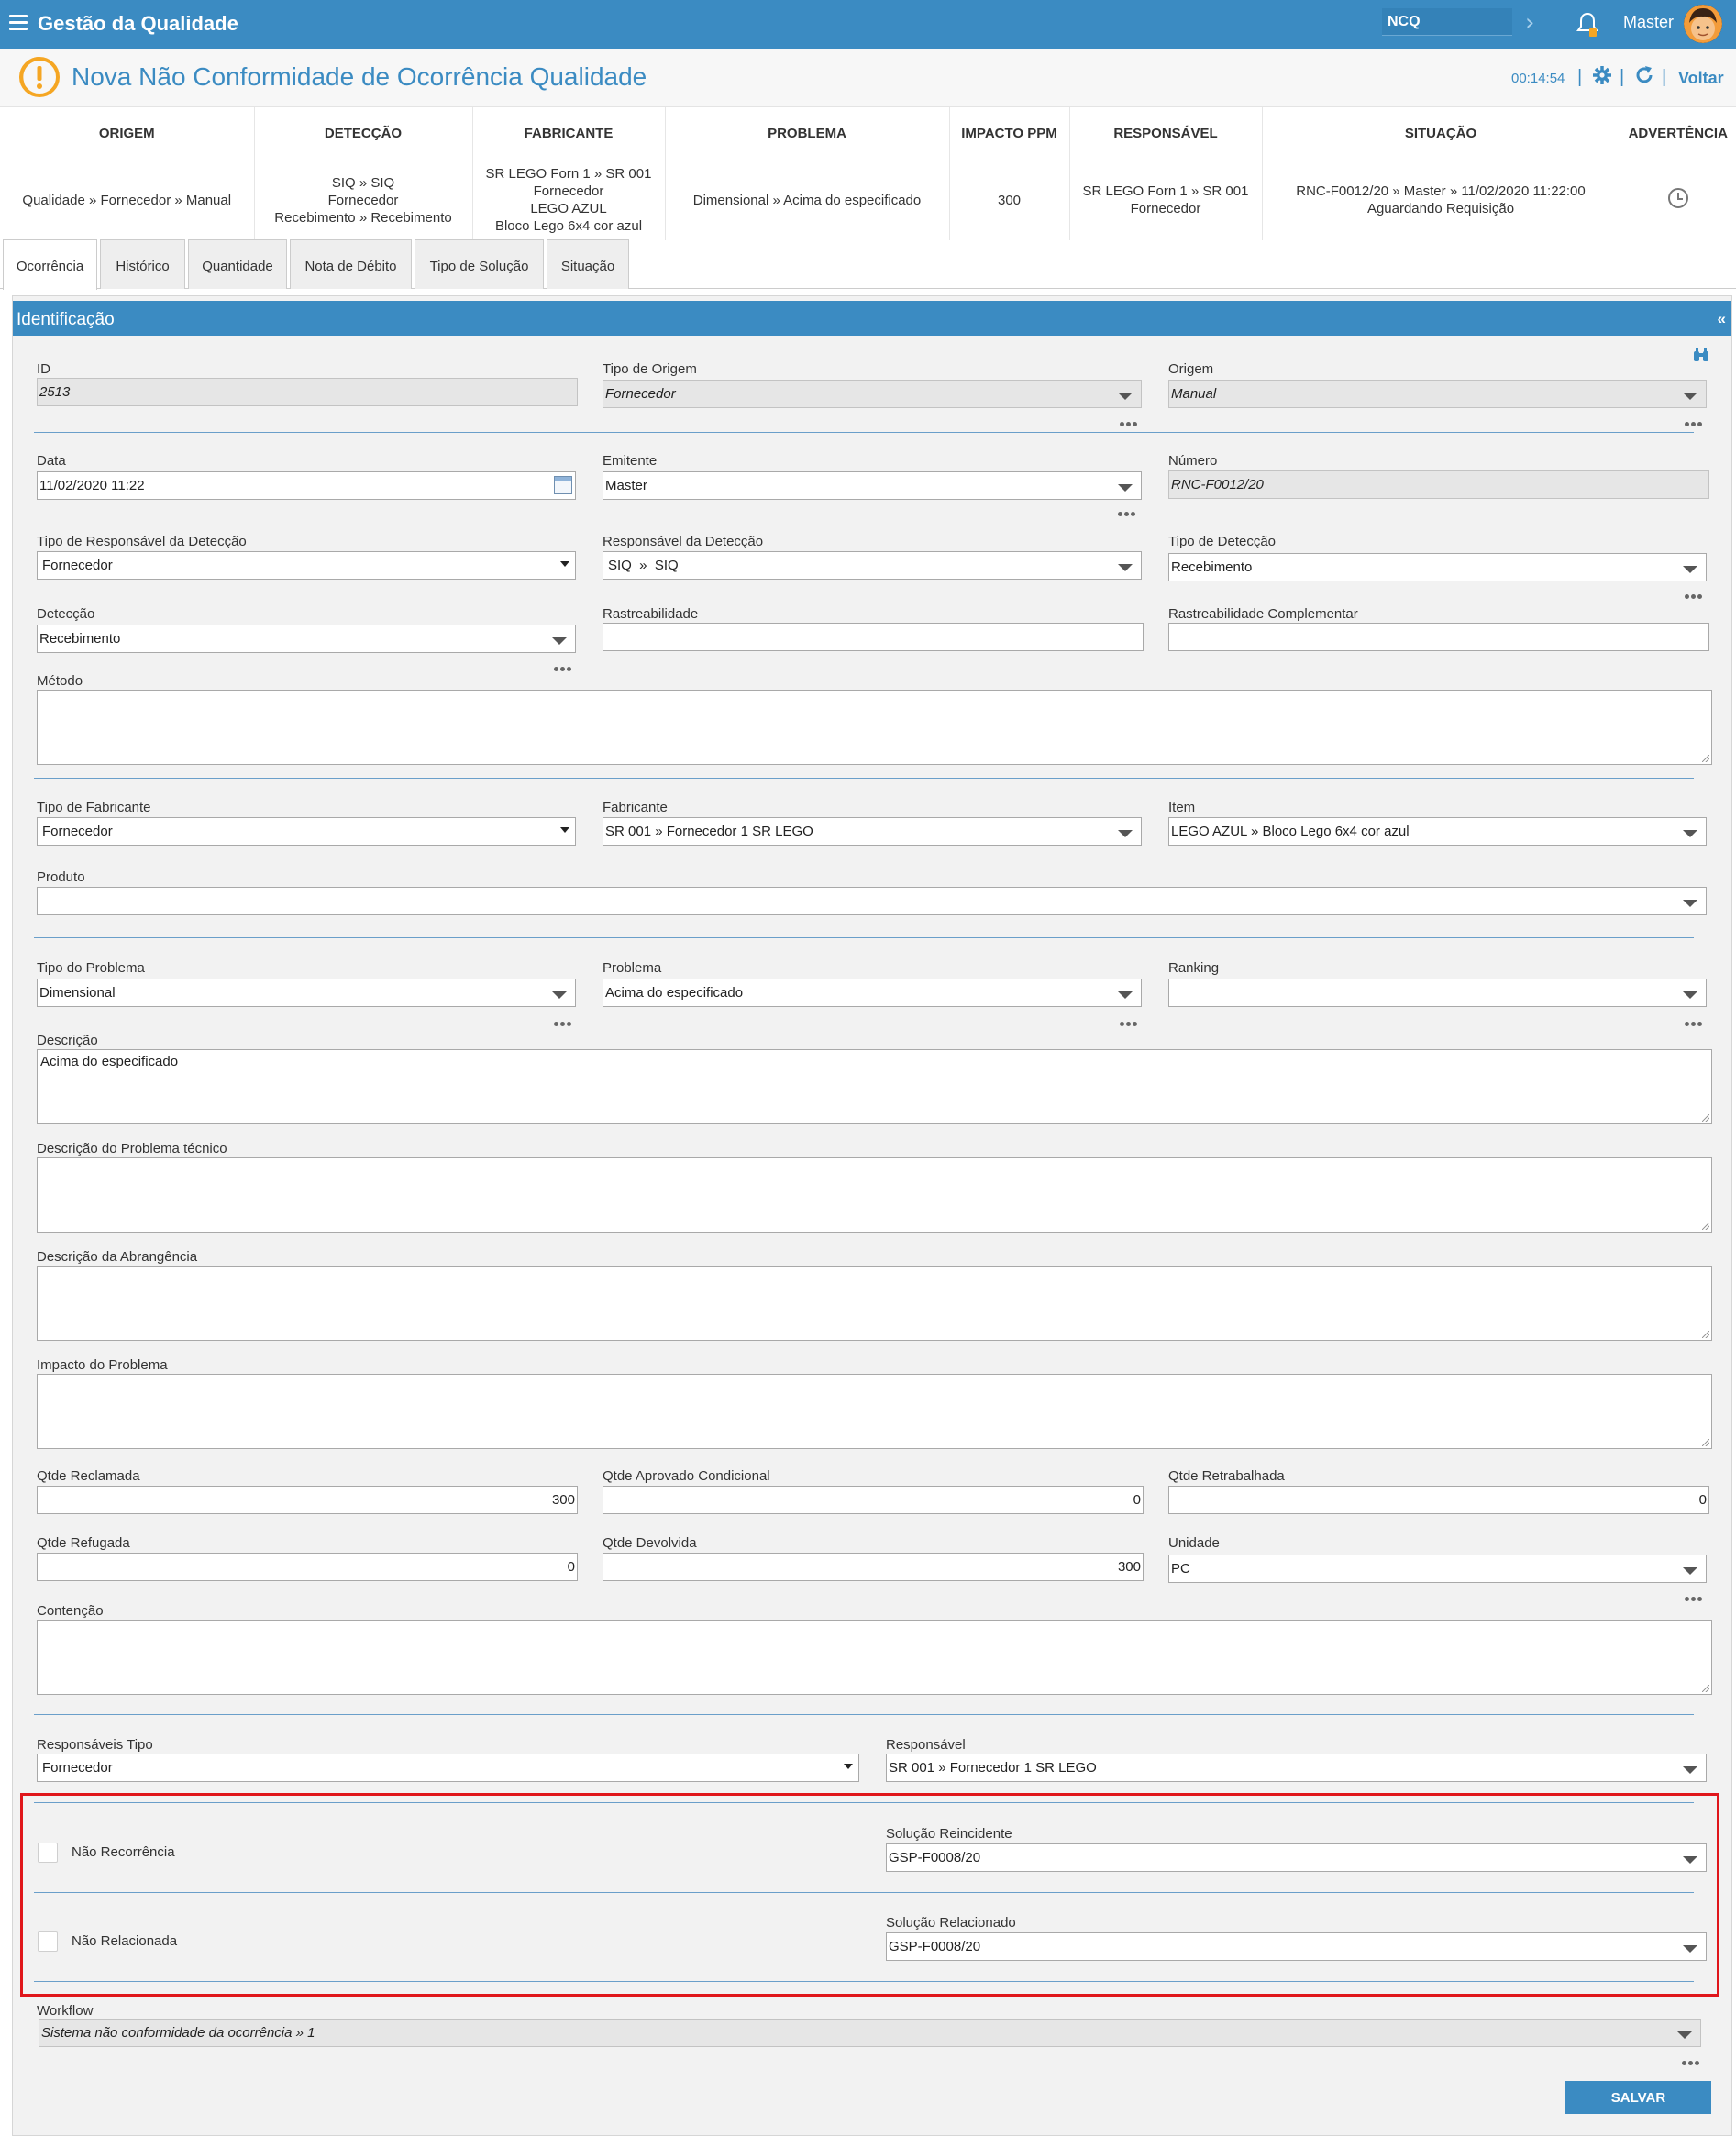 The image size is (1736, 2136). What do you see at coordinates (48, 1942) in the screenshot?
I see `nao-relacionada-checkbox` at bounding box center [48, 1942].